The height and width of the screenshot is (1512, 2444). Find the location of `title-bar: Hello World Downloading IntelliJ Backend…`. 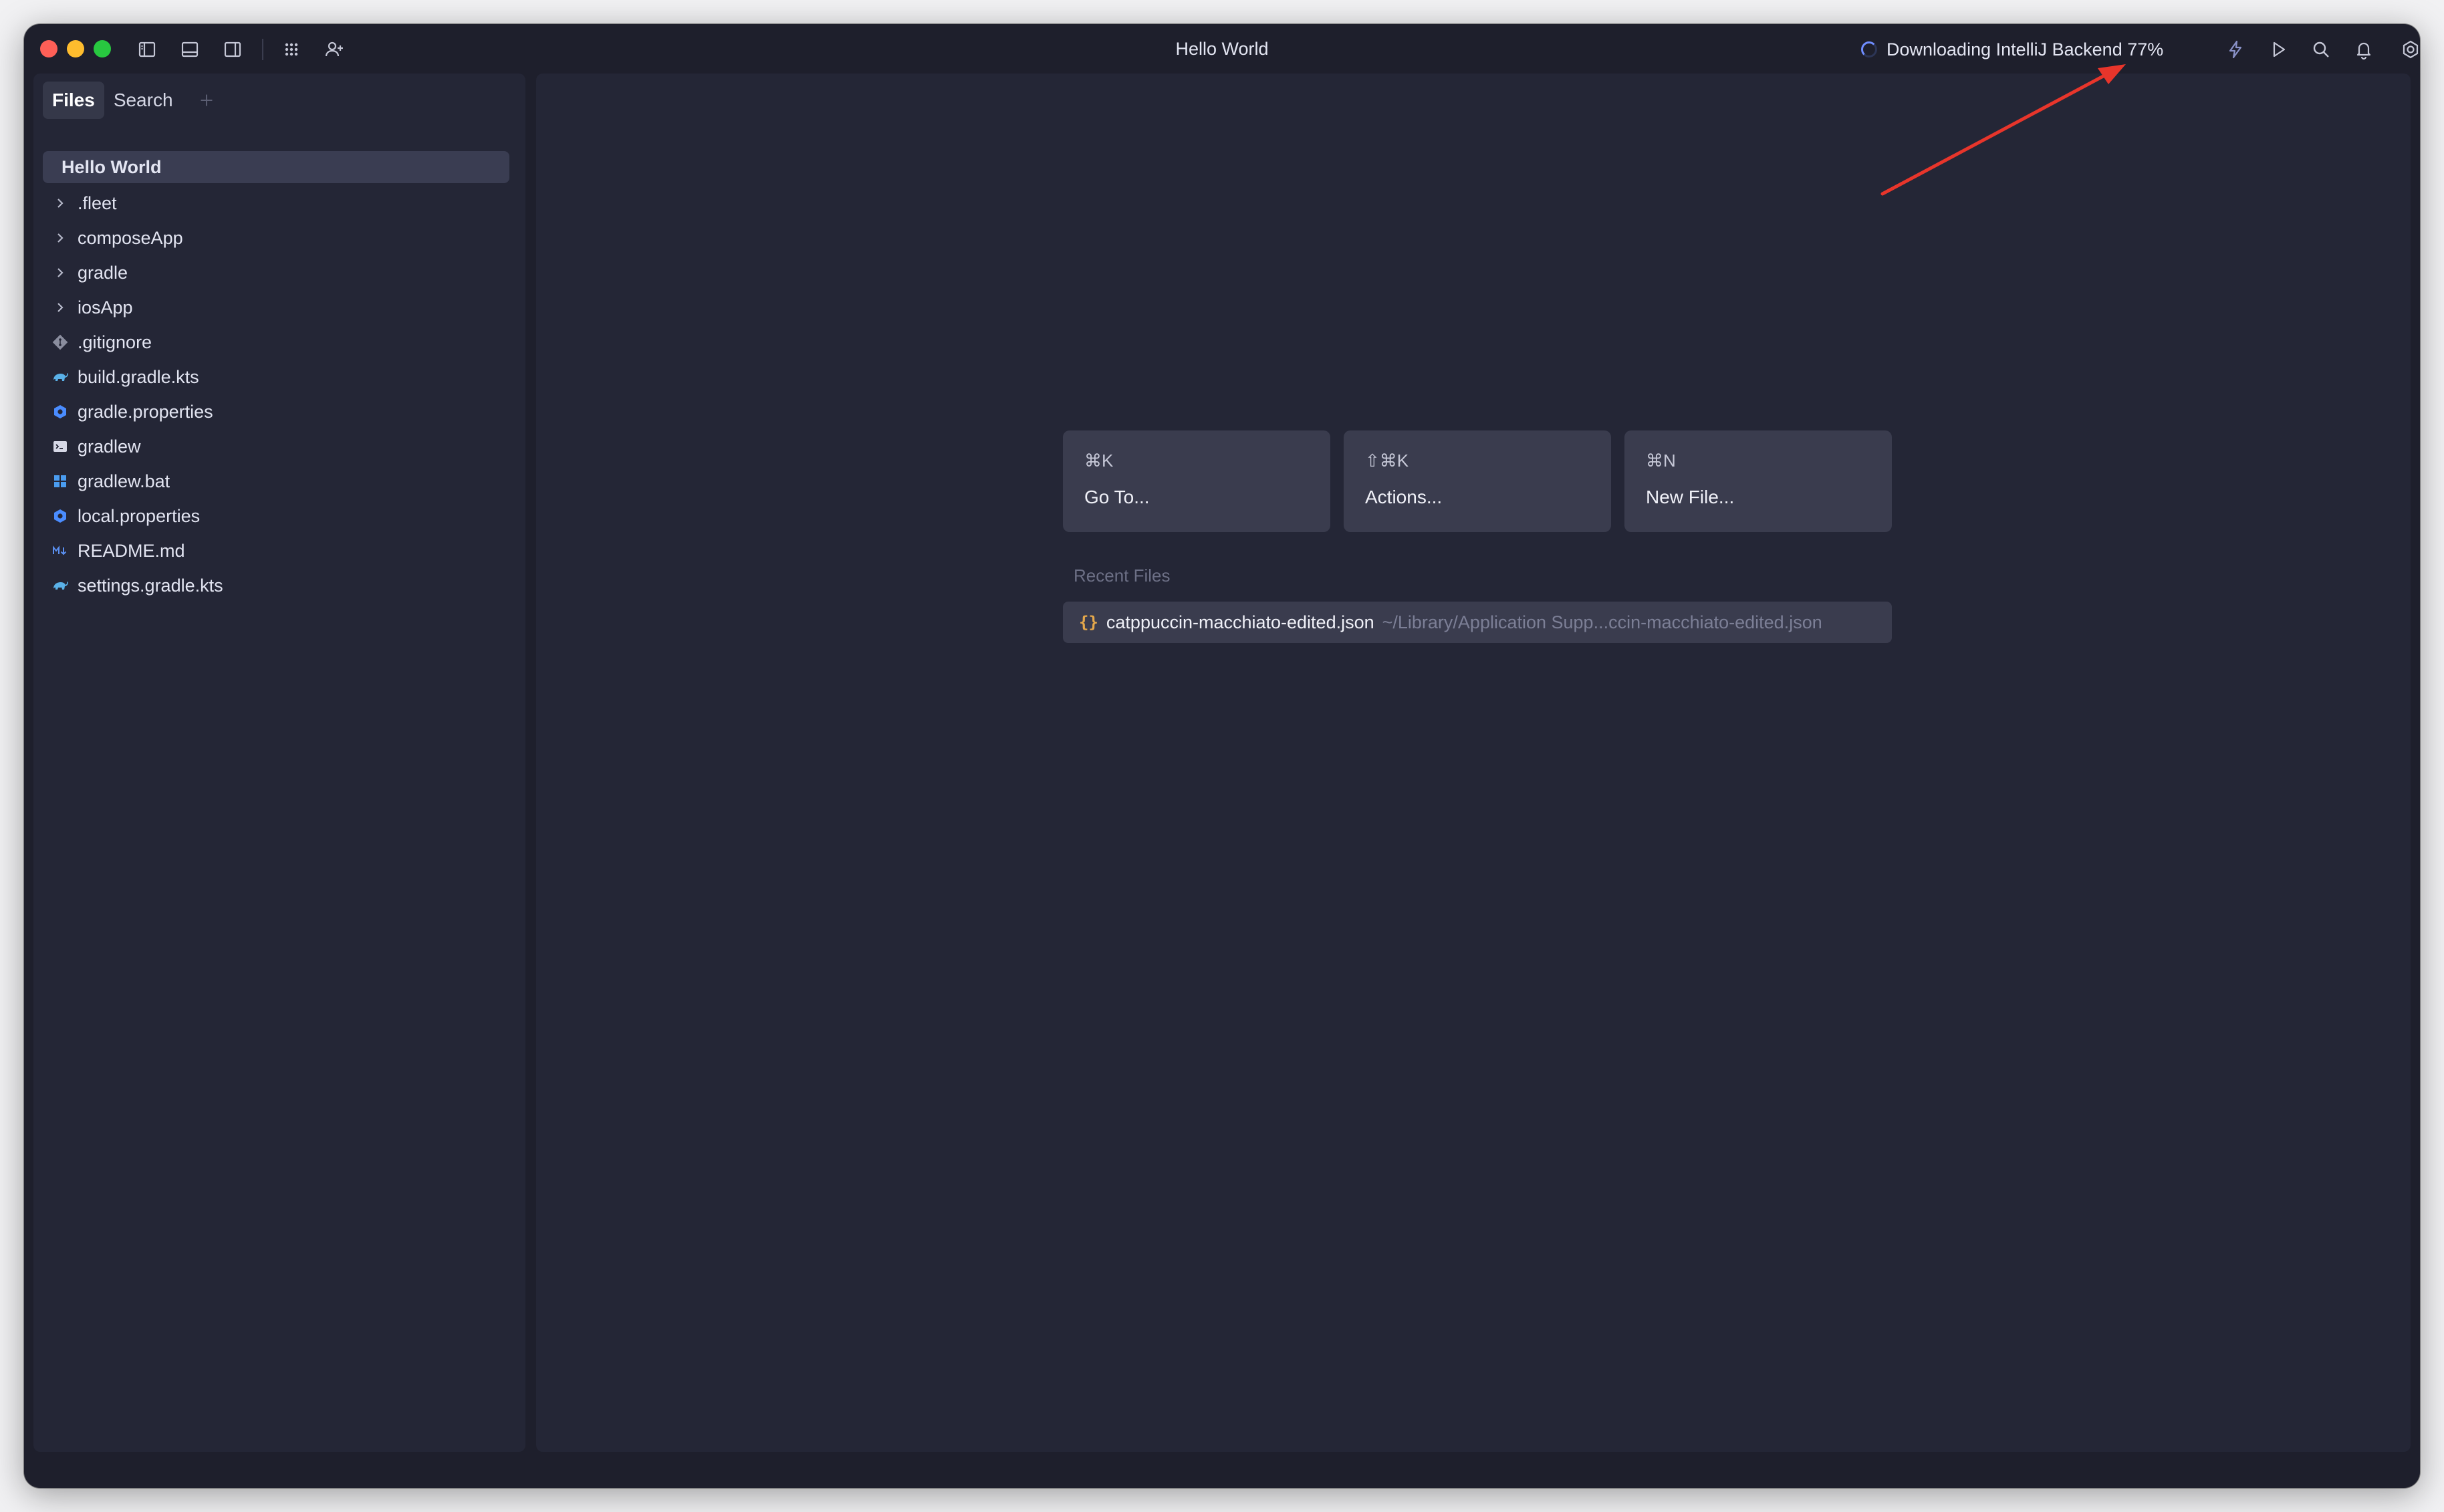

title-bar: Hello World Downloading IntelliJ Backend… is located at coordinates (1222, 49).